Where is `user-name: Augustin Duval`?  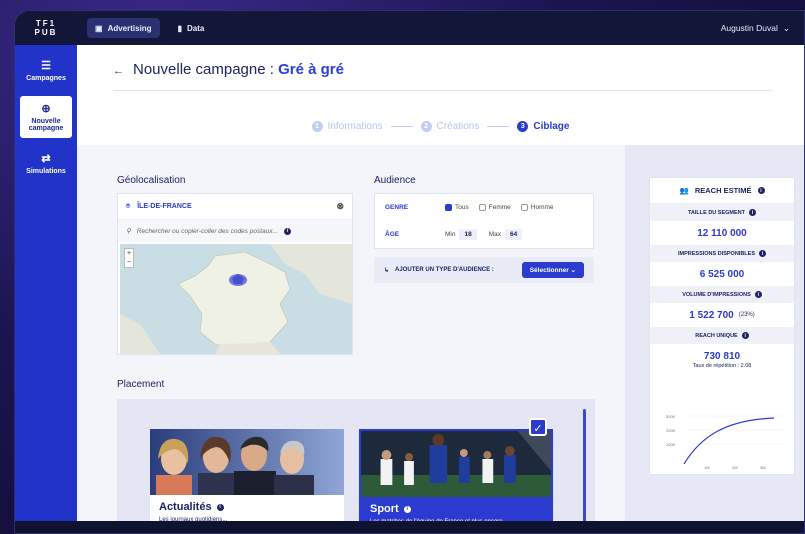 user-name: Augustin Duval is located at coordinates (749, 28).